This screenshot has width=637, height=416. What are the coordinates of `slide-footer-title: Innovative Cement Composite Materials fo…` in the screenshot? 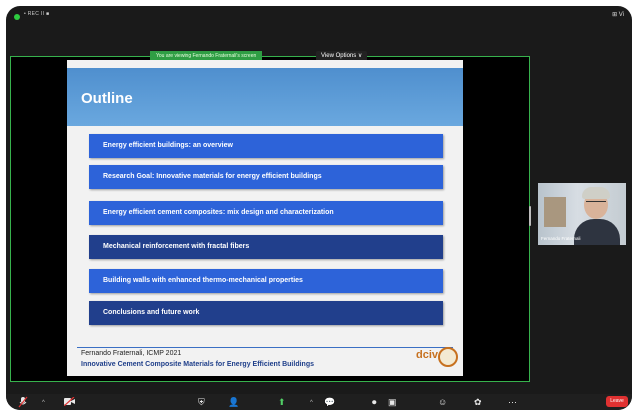 It's located at (197, 364).